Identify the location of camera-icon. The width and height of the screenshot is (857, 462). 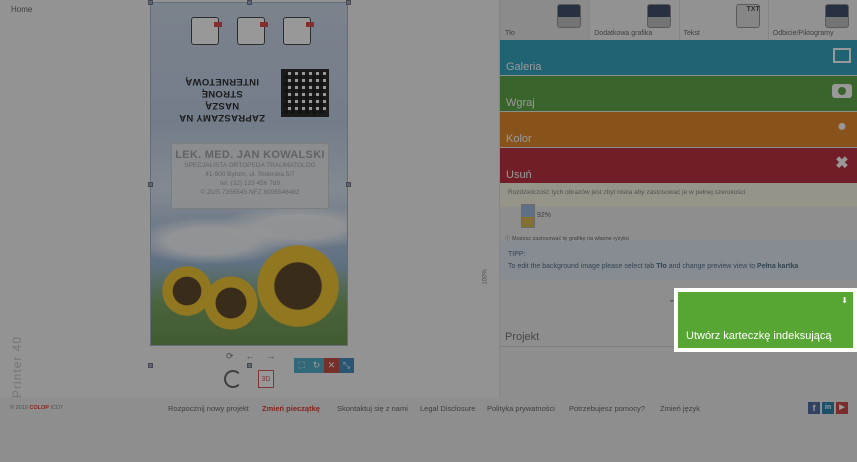
(842, 91).